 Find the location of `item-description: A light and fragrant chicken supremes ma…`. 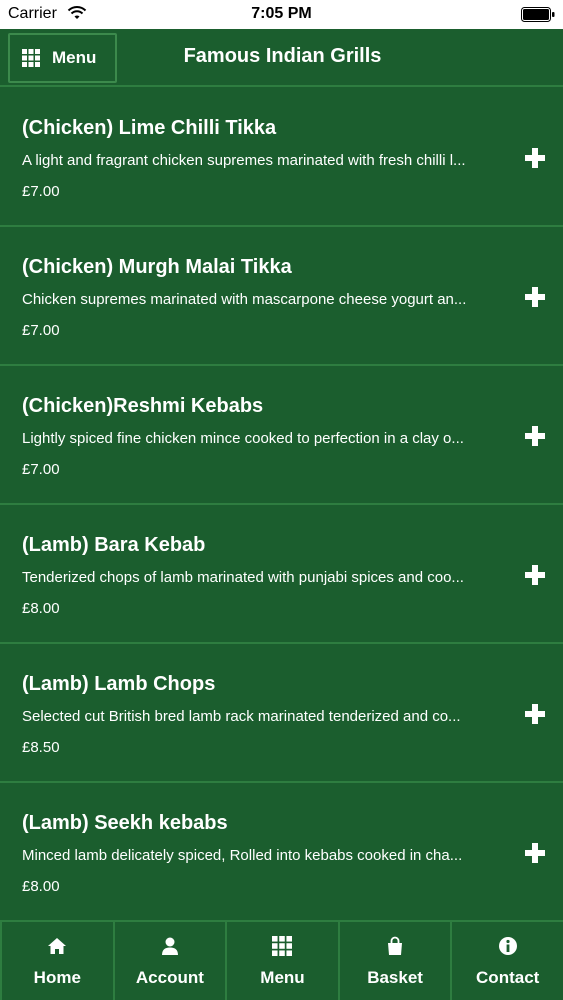

item-description: A light and fragrant chicken supremes ma… is located at coordinates (244, 160).